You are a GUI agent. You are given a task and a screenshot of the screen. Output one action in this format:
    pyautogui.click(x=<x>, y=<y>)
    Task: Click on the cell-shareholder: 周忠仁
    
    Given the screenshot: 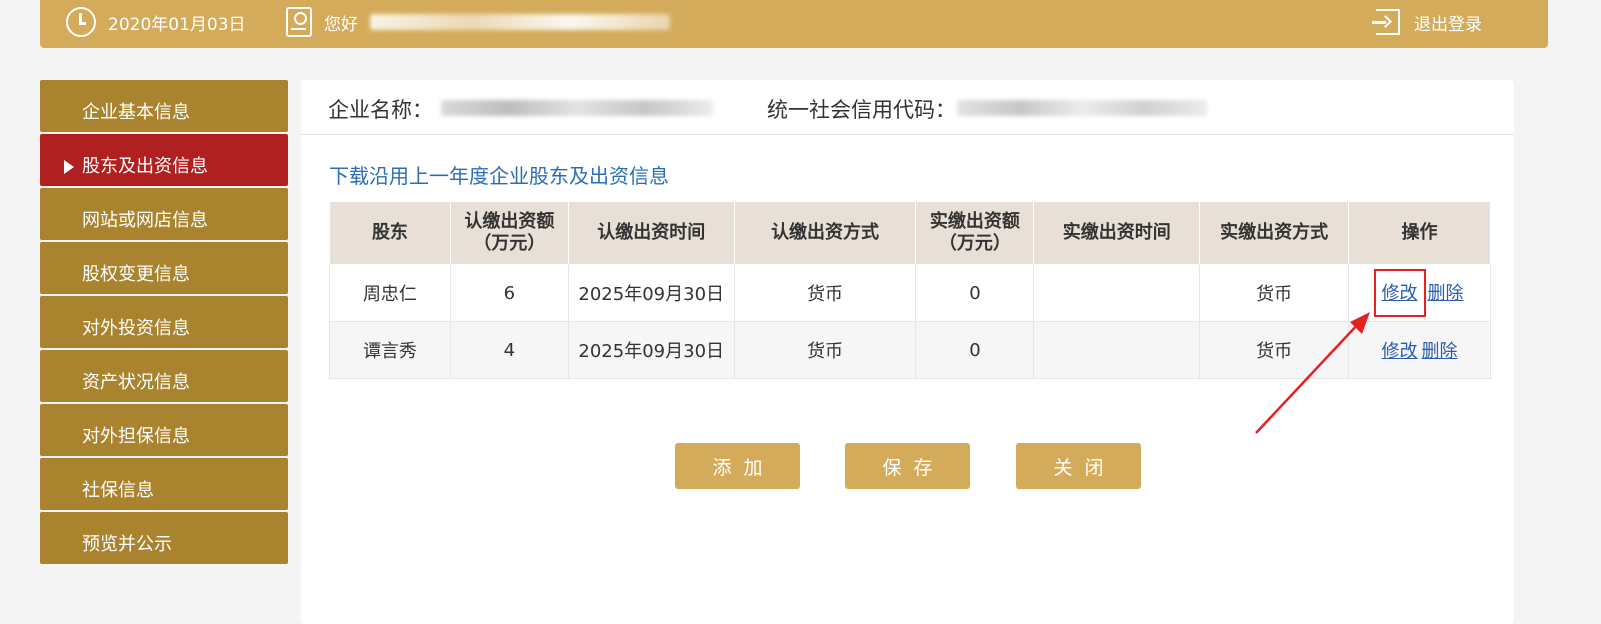 What is the action you would take?
    pyautogui.click(x=390, y=293)
    